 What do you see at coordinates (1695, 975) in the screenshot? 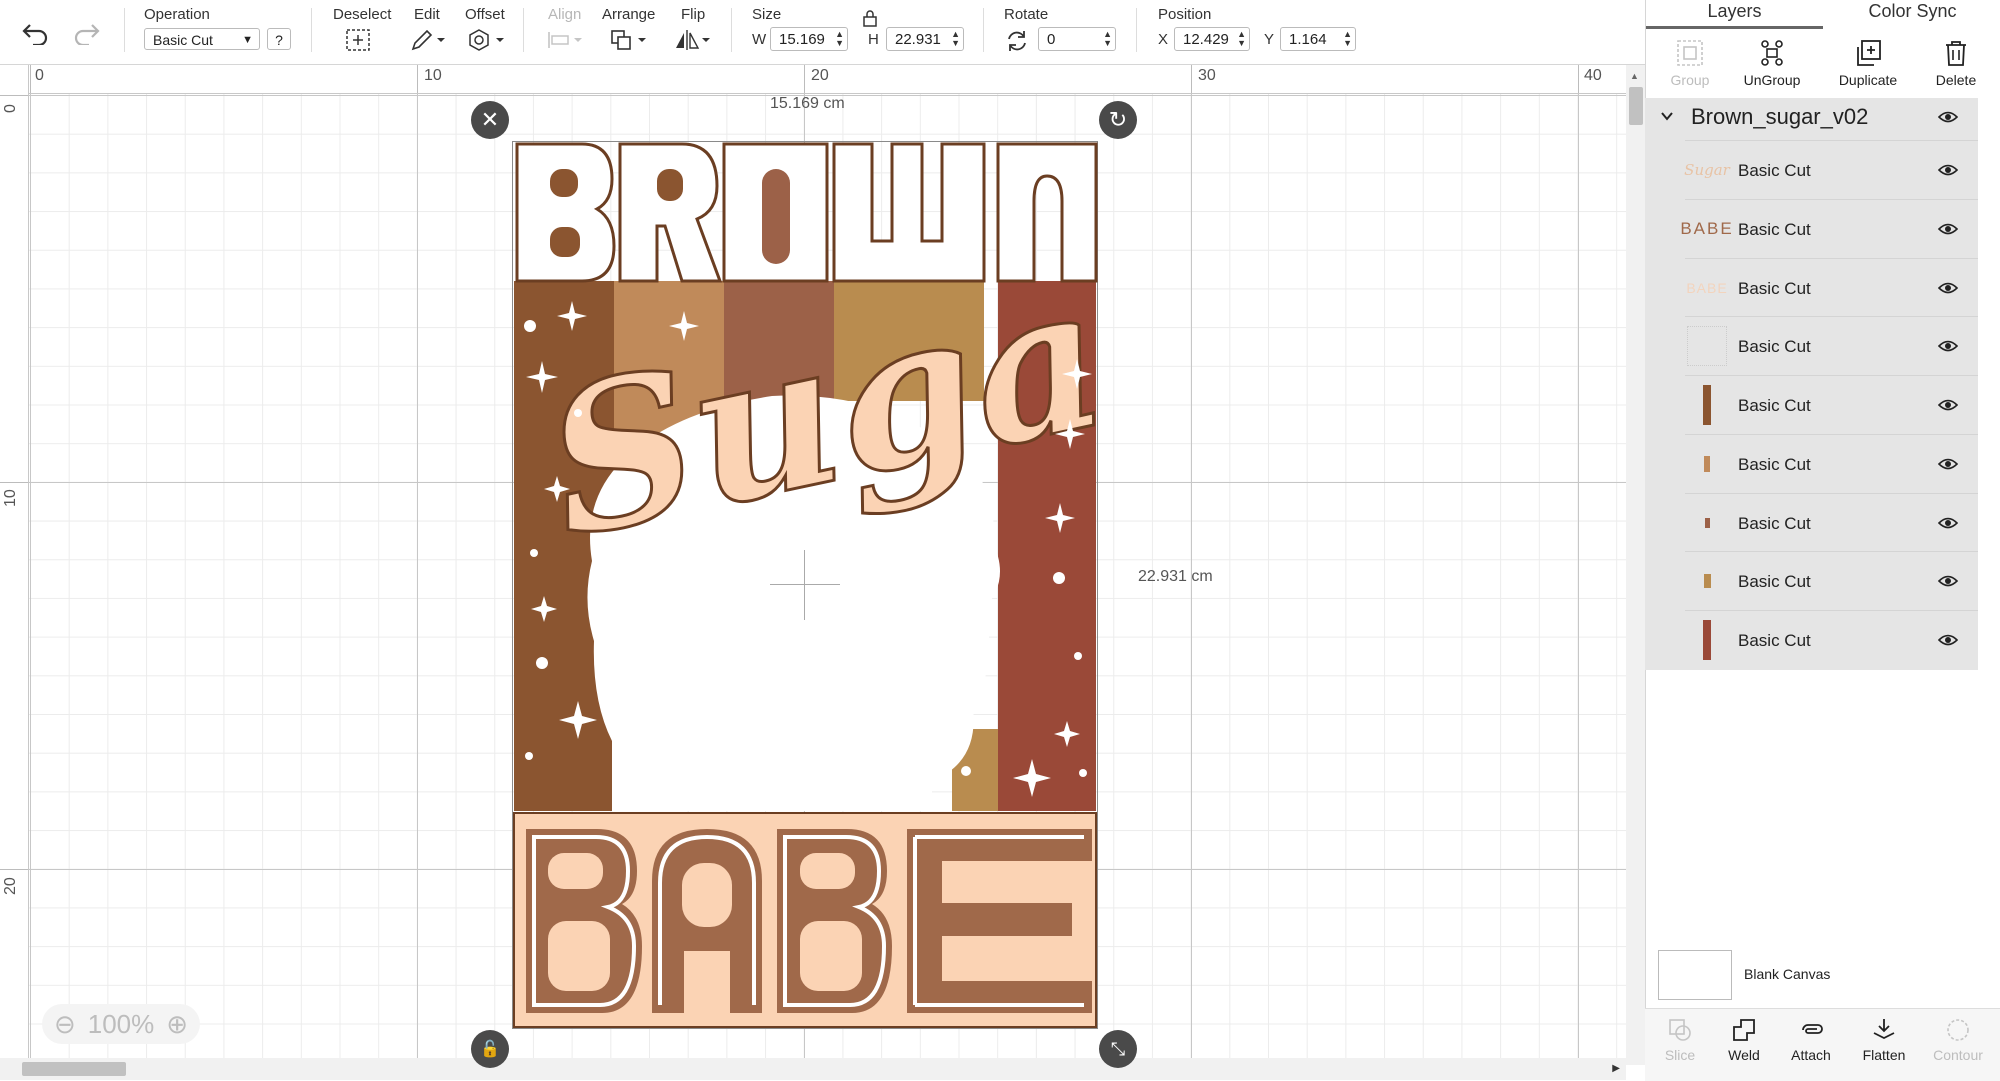
I see `blank-canvas-swatch` at bounding box center [1695, 975].